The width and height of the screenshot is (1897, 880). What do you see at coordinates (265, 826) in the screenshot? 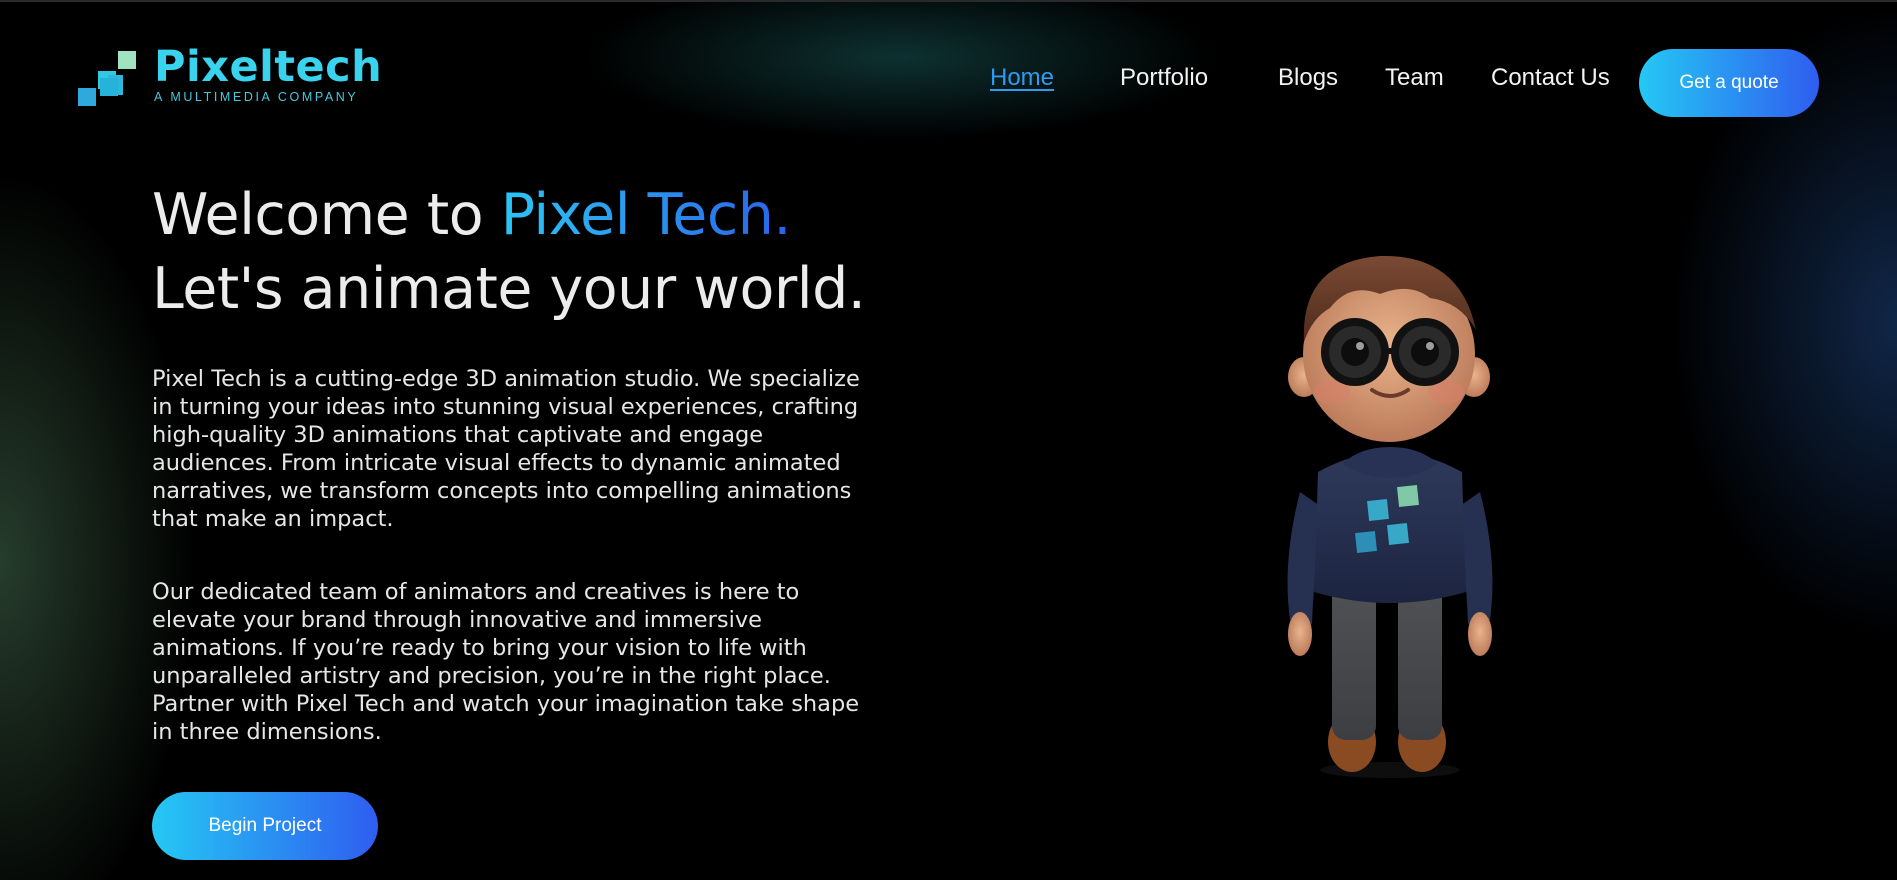
I see `begin-project-button: Begin Project` at bounding box center [265, 826].